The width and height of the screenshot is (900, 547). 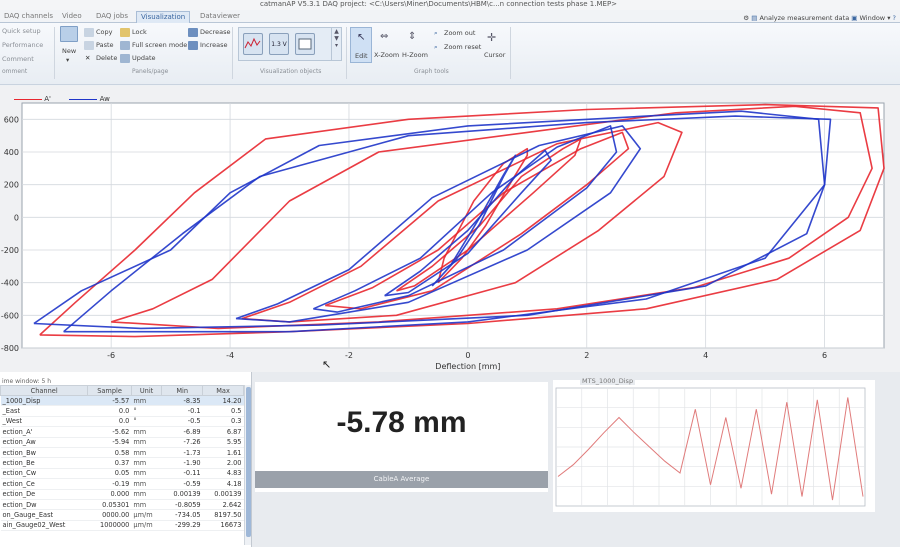 I want to click on table-cell: -5.94, so click(x=109, y=442).